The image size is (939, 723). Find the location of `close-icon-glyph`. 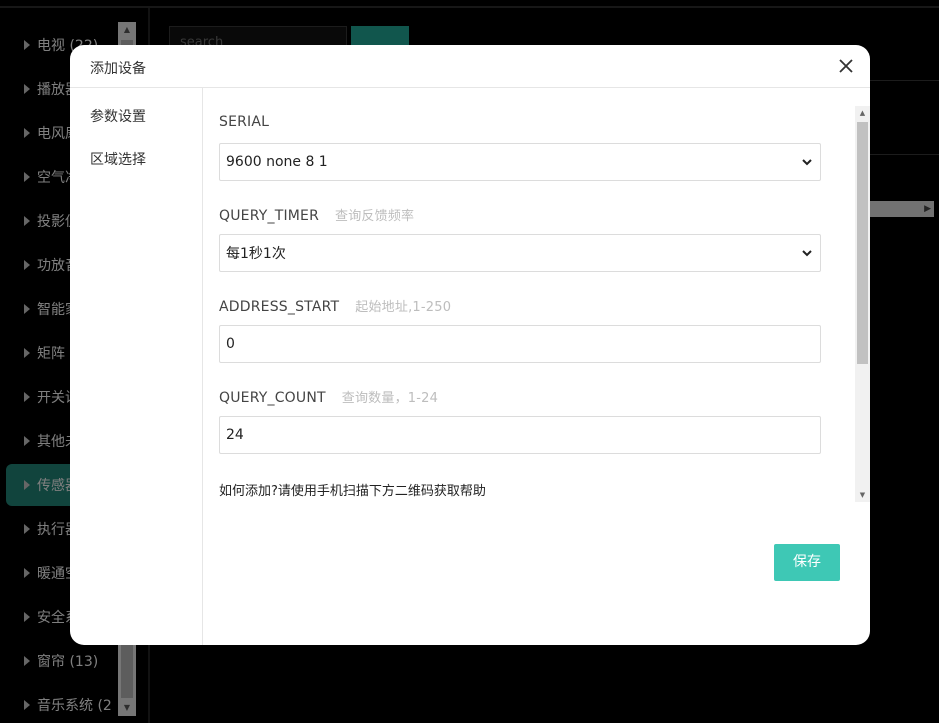

close-icon-glyph is located at coordinates (846, 66).